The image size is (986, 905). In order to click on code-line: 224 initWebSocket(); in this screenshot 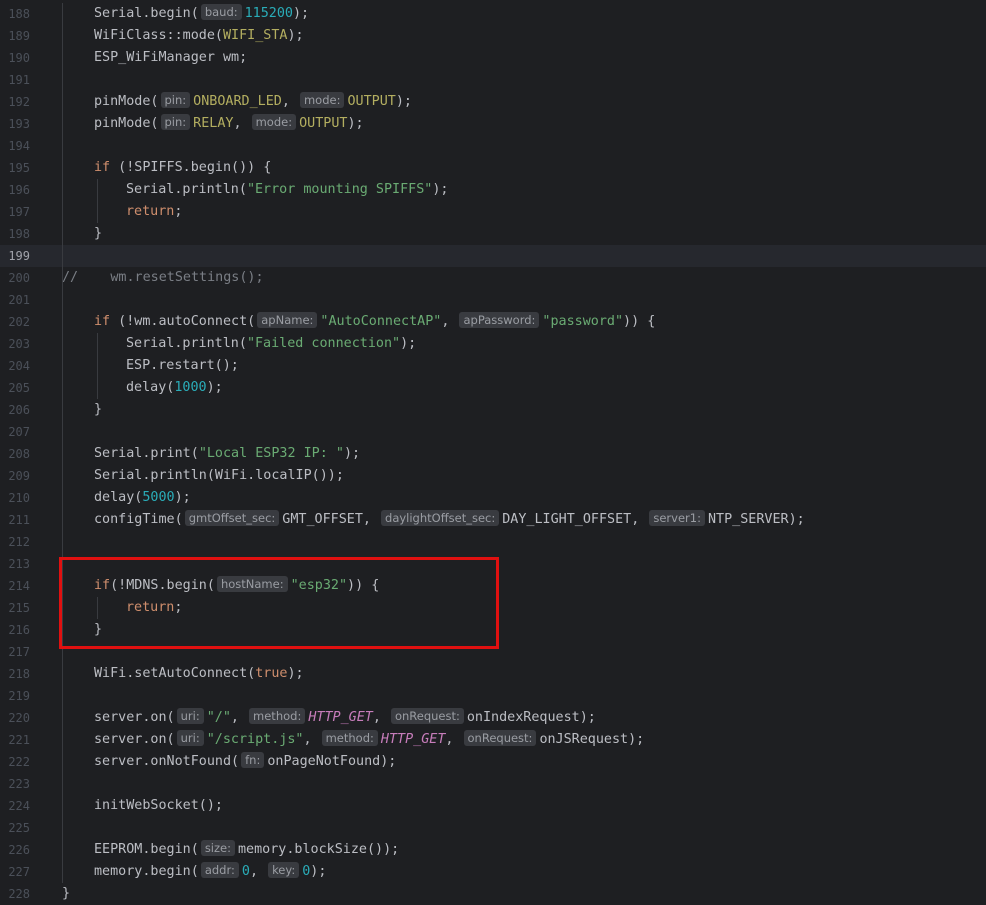, I will do `click(493, 806)`.